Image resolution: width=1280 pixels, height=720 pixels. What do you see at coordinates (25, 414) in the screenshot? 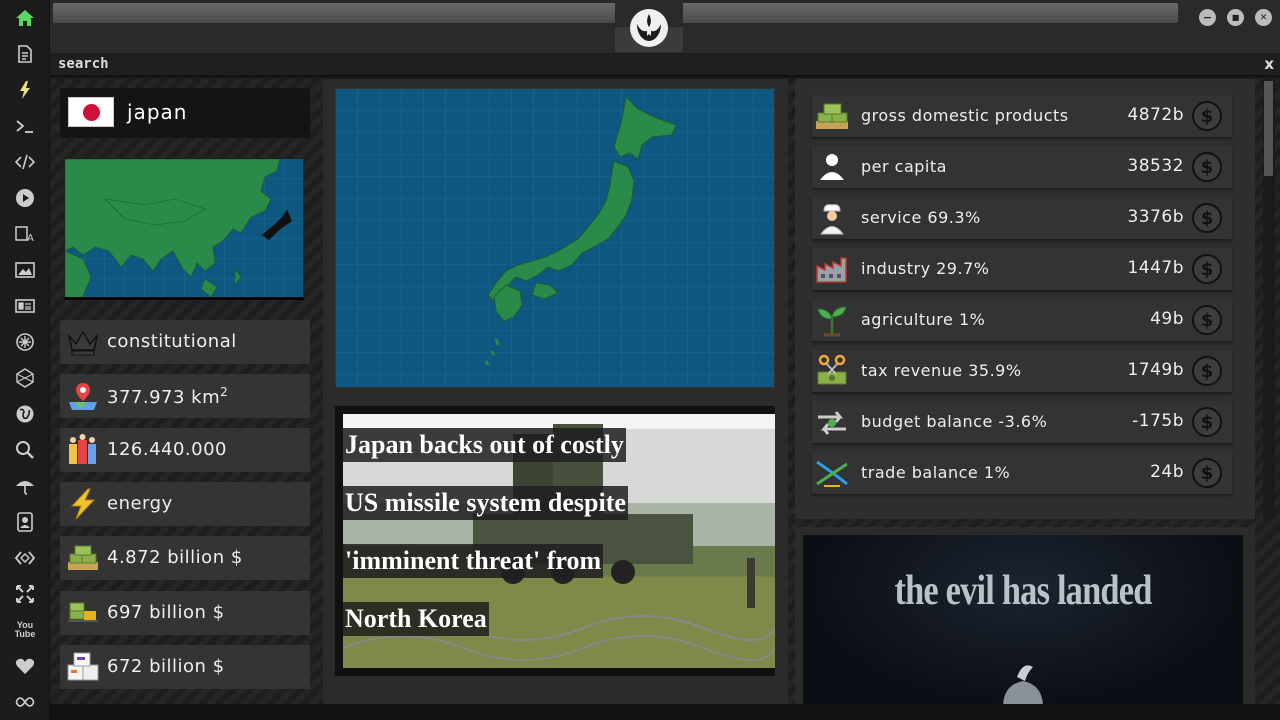
I see `globe-icon` at bounding box center [25, 414].